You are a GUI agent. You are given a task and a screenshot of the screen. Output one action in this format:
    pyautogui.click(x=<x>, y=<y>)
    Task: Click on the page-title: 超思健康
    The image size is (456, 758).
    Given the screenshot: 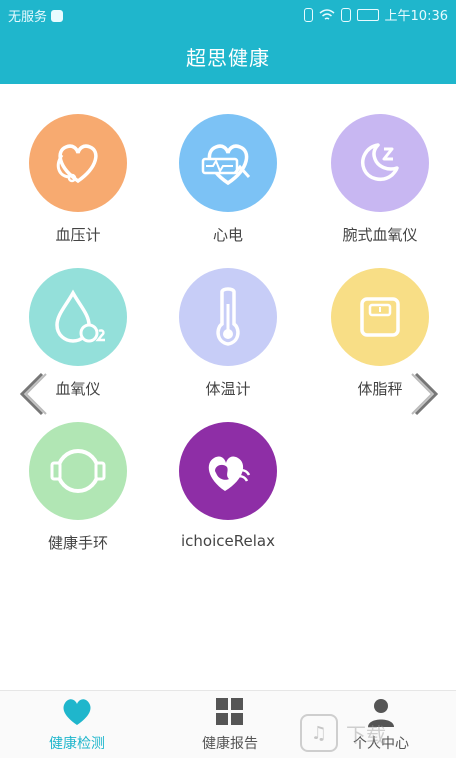 What is the action you would take?
    pyautogui.click(x=228, y=57)
    